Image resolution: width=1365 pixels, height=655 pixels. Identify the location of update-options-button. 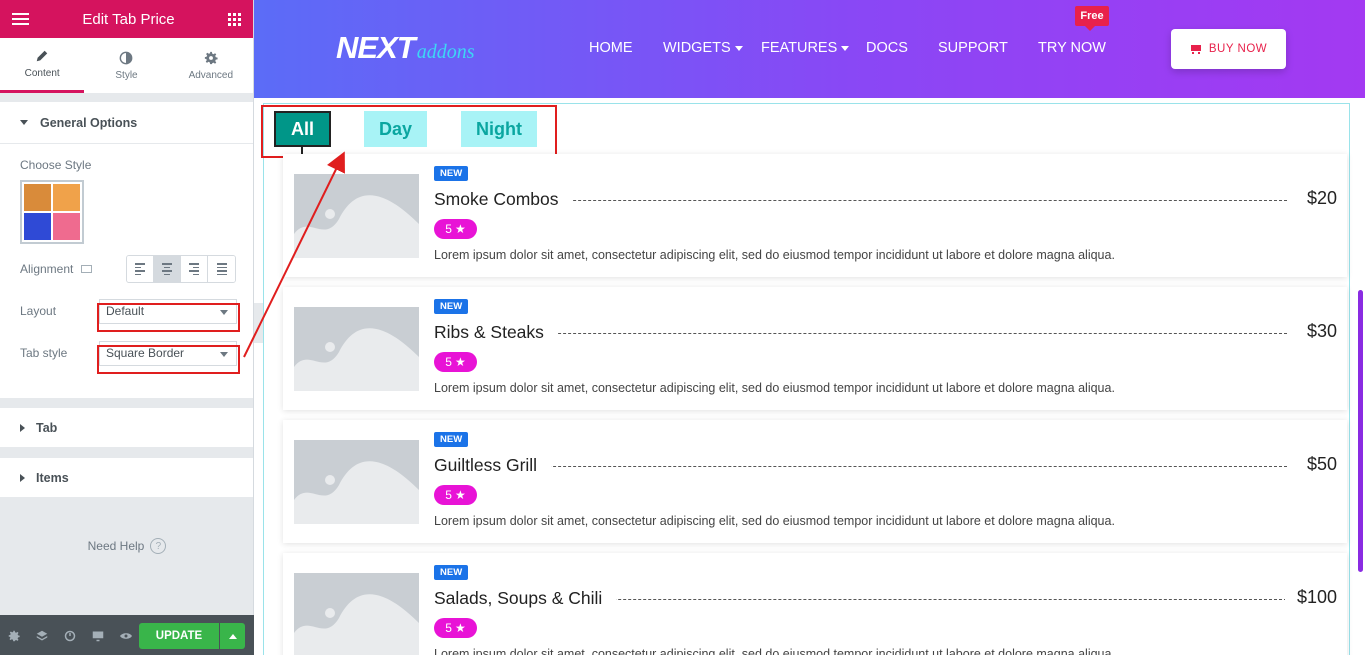
(232, 636).